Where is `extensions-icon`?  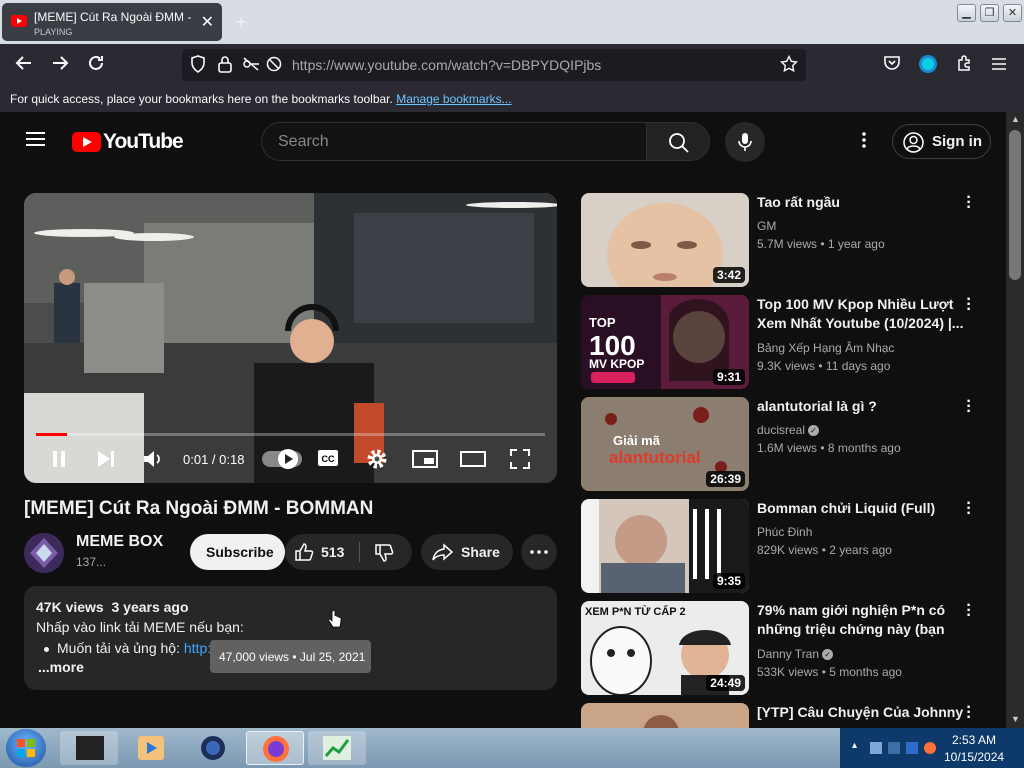 extensions-icon is located at coordinates (964, 65).